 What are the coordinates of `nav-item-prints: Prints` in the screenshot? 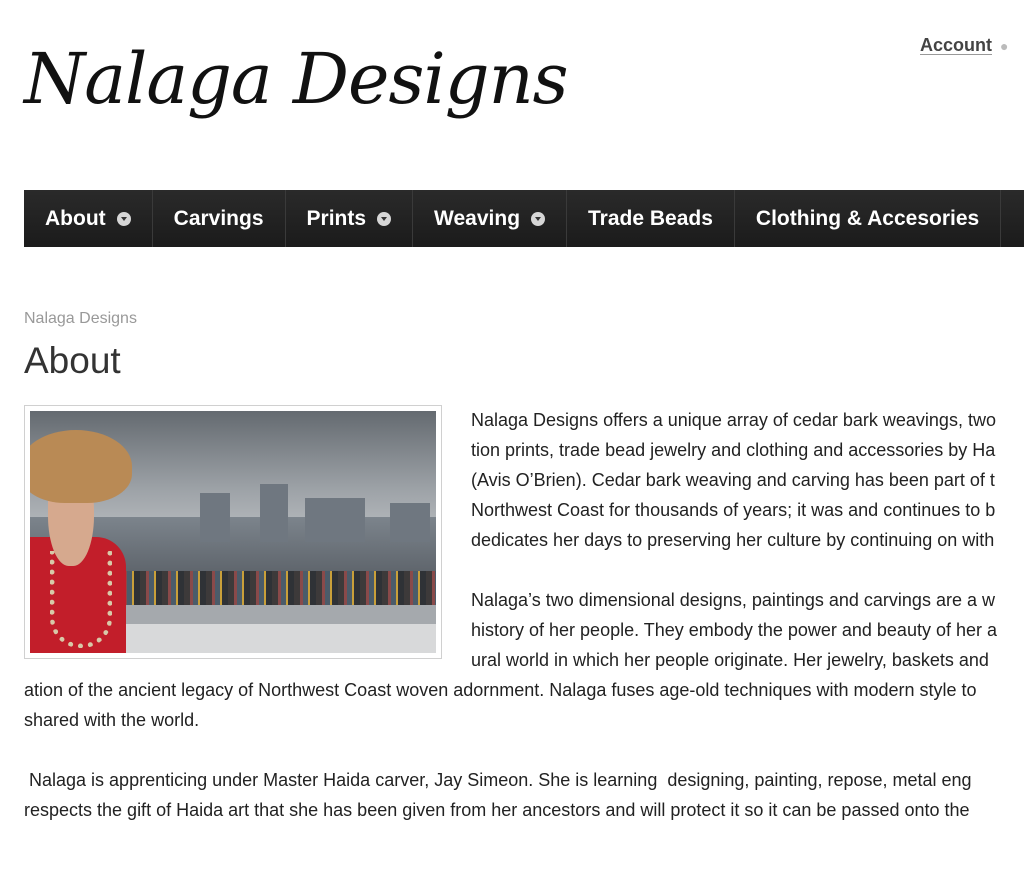 It's located at (350, 218).